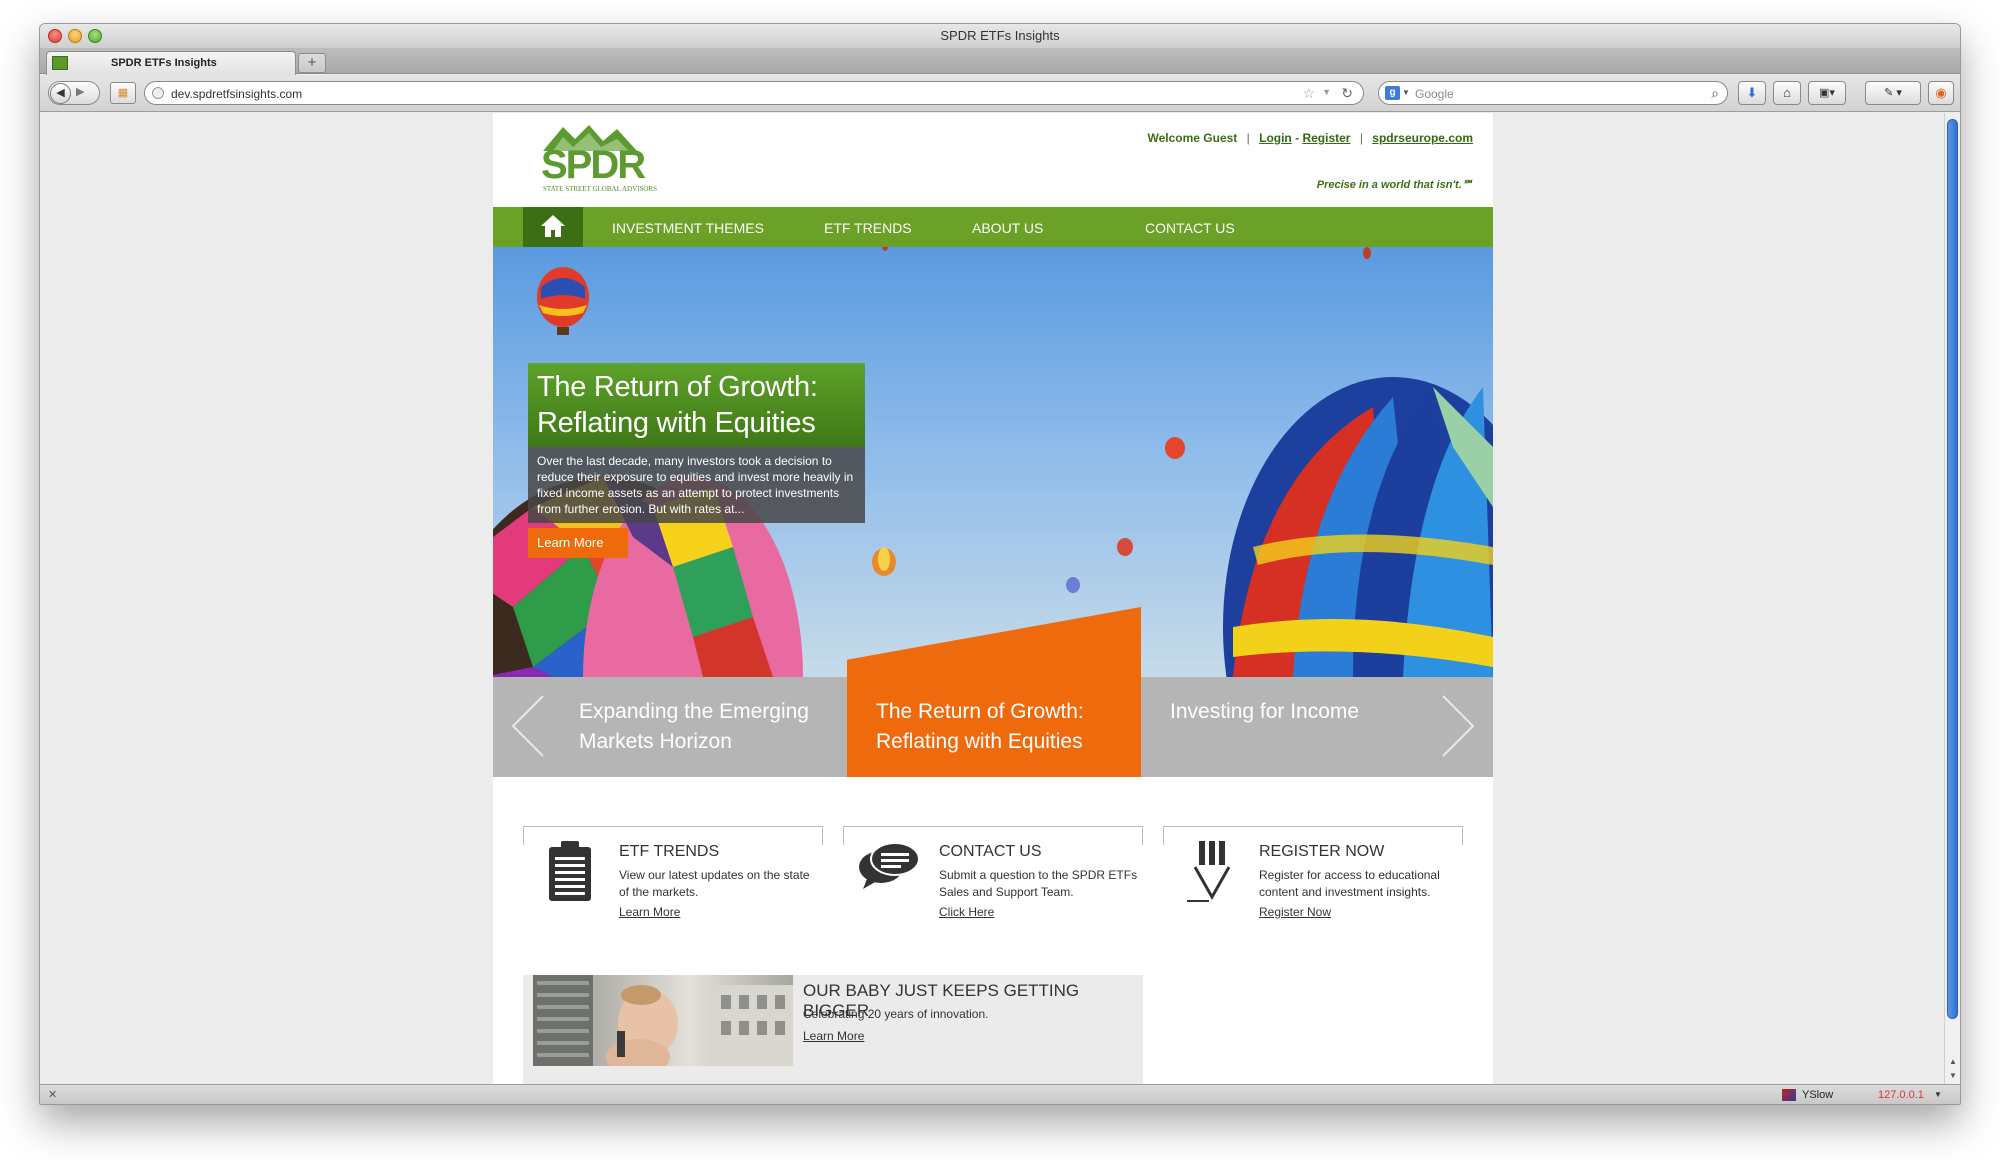 This screenshot has width=2000, height=1160. What do you see at coordinates (669, 851) in the screenshot?
I see `feature-title: ETF TRENDS` at bounding box center [669, 851].